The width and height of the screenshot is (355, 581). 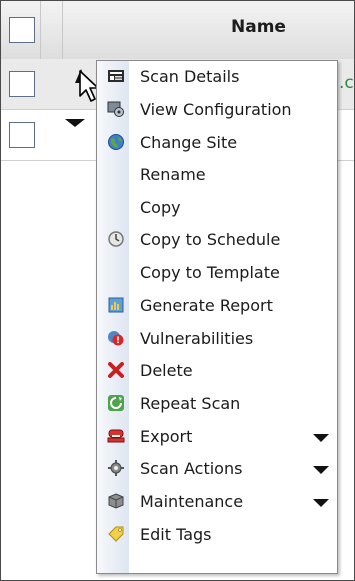 What do you see at coordinates (191, 468) in the screenshot?
I see `menu-item-label: Scan Actions` at bounding box center [191, 468].